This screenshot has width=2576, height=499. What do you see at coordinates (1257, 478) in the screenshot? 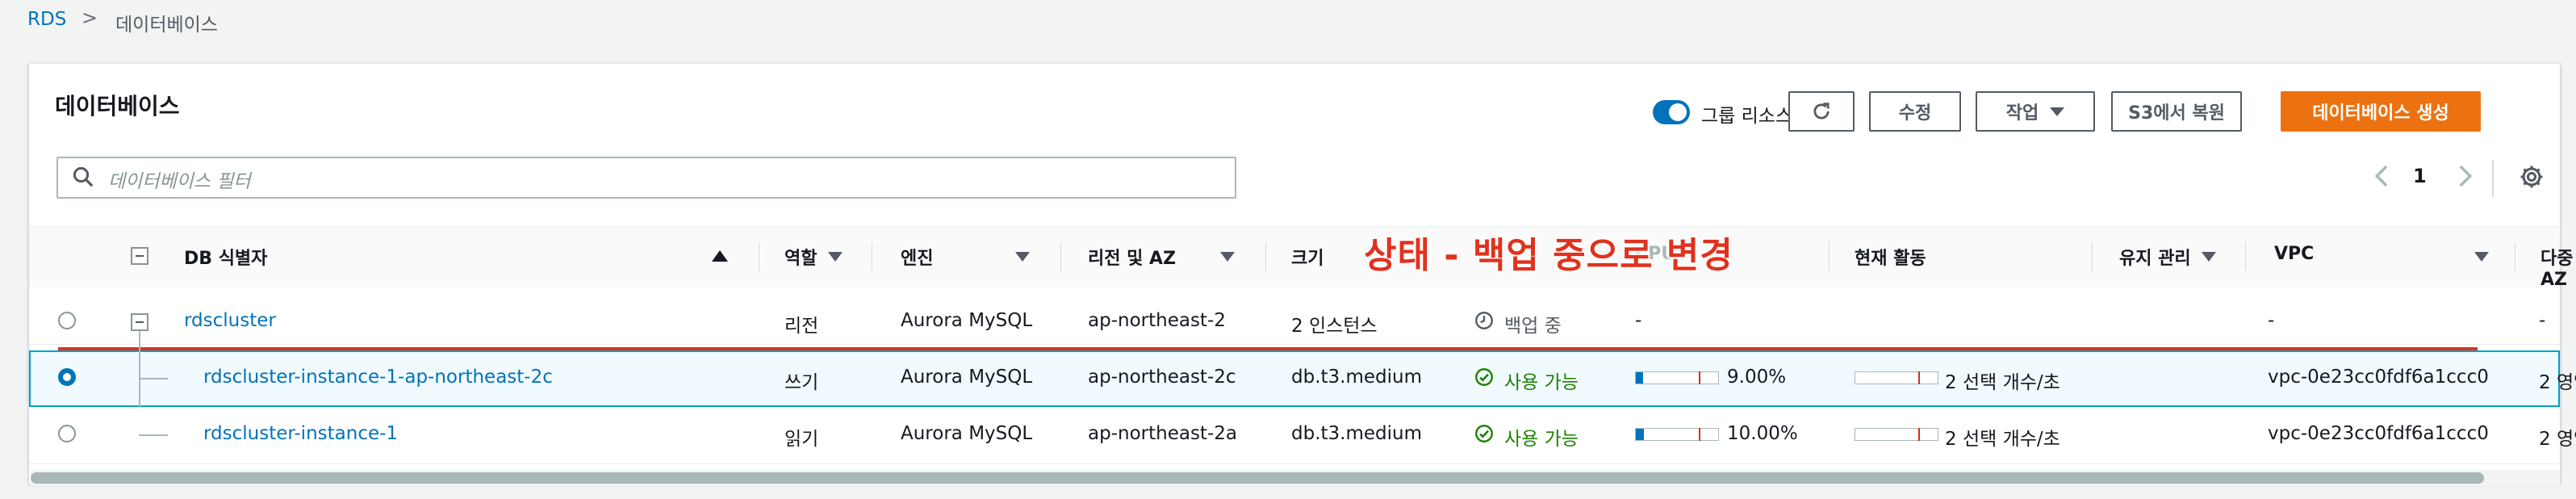
I see `horizontal-scrollbar-thumb` at bounding box center [1257, 478].